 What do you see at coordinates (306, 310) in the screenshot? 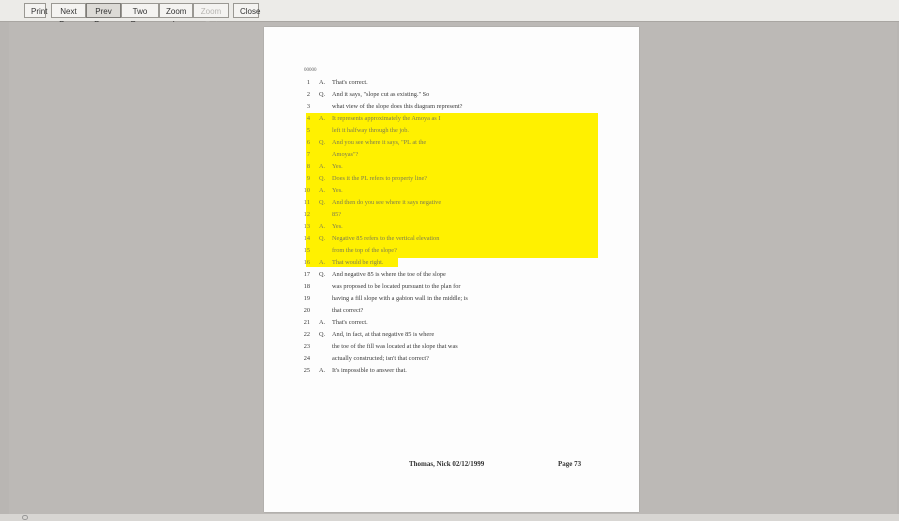
I see `line-number: 20` at bounding box center [306, 310].